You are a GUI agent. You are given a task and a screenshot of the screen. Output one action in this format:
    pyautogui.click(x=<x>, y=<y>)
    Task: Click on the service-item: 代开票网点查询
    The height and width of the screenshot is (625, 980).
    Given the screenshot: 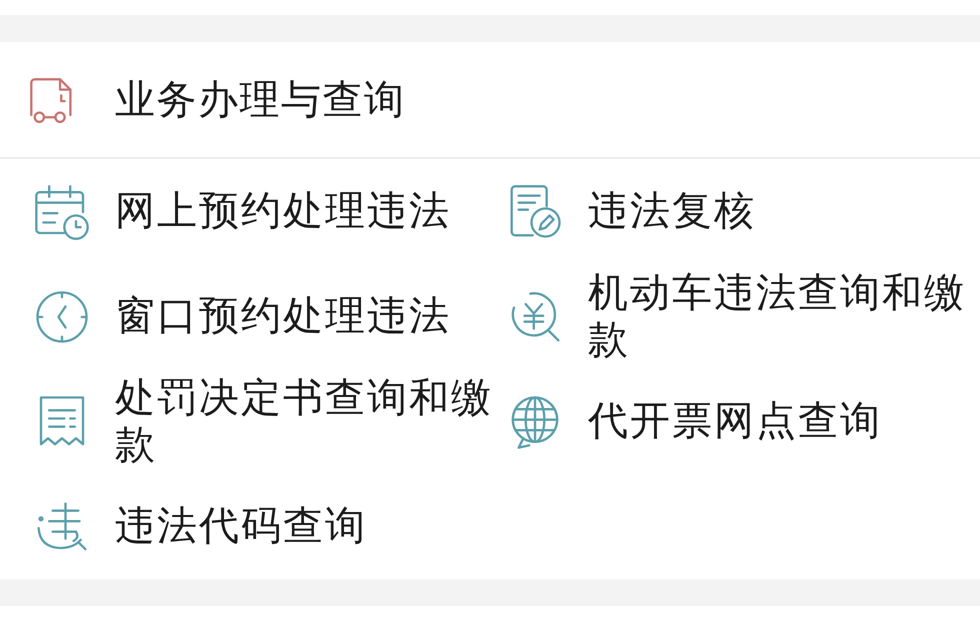 What is the action you would take?
    pyautogui.click(x=740, y=422)
    